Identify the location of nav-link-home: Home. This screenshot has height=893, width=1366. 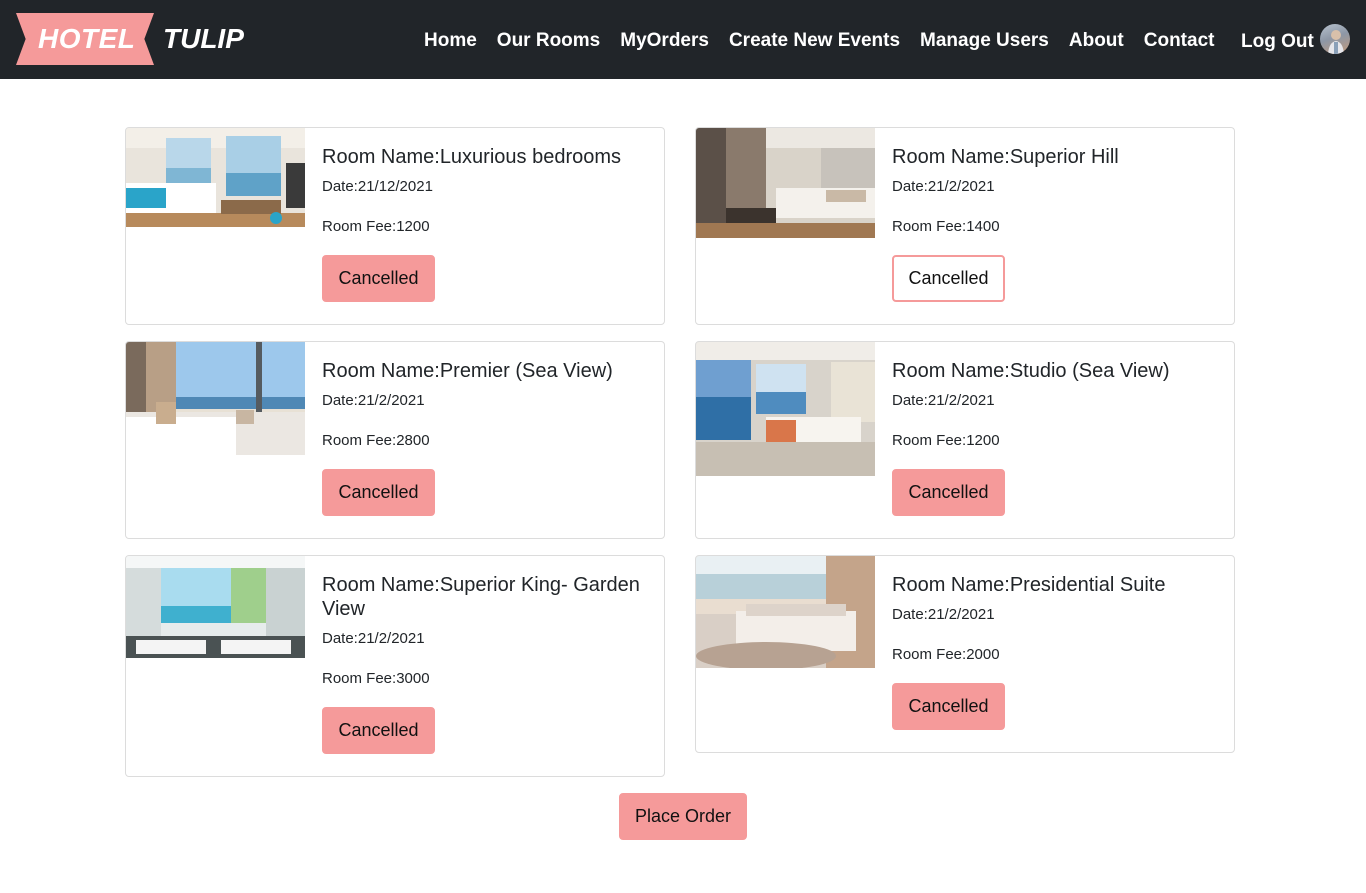
(450, 41).